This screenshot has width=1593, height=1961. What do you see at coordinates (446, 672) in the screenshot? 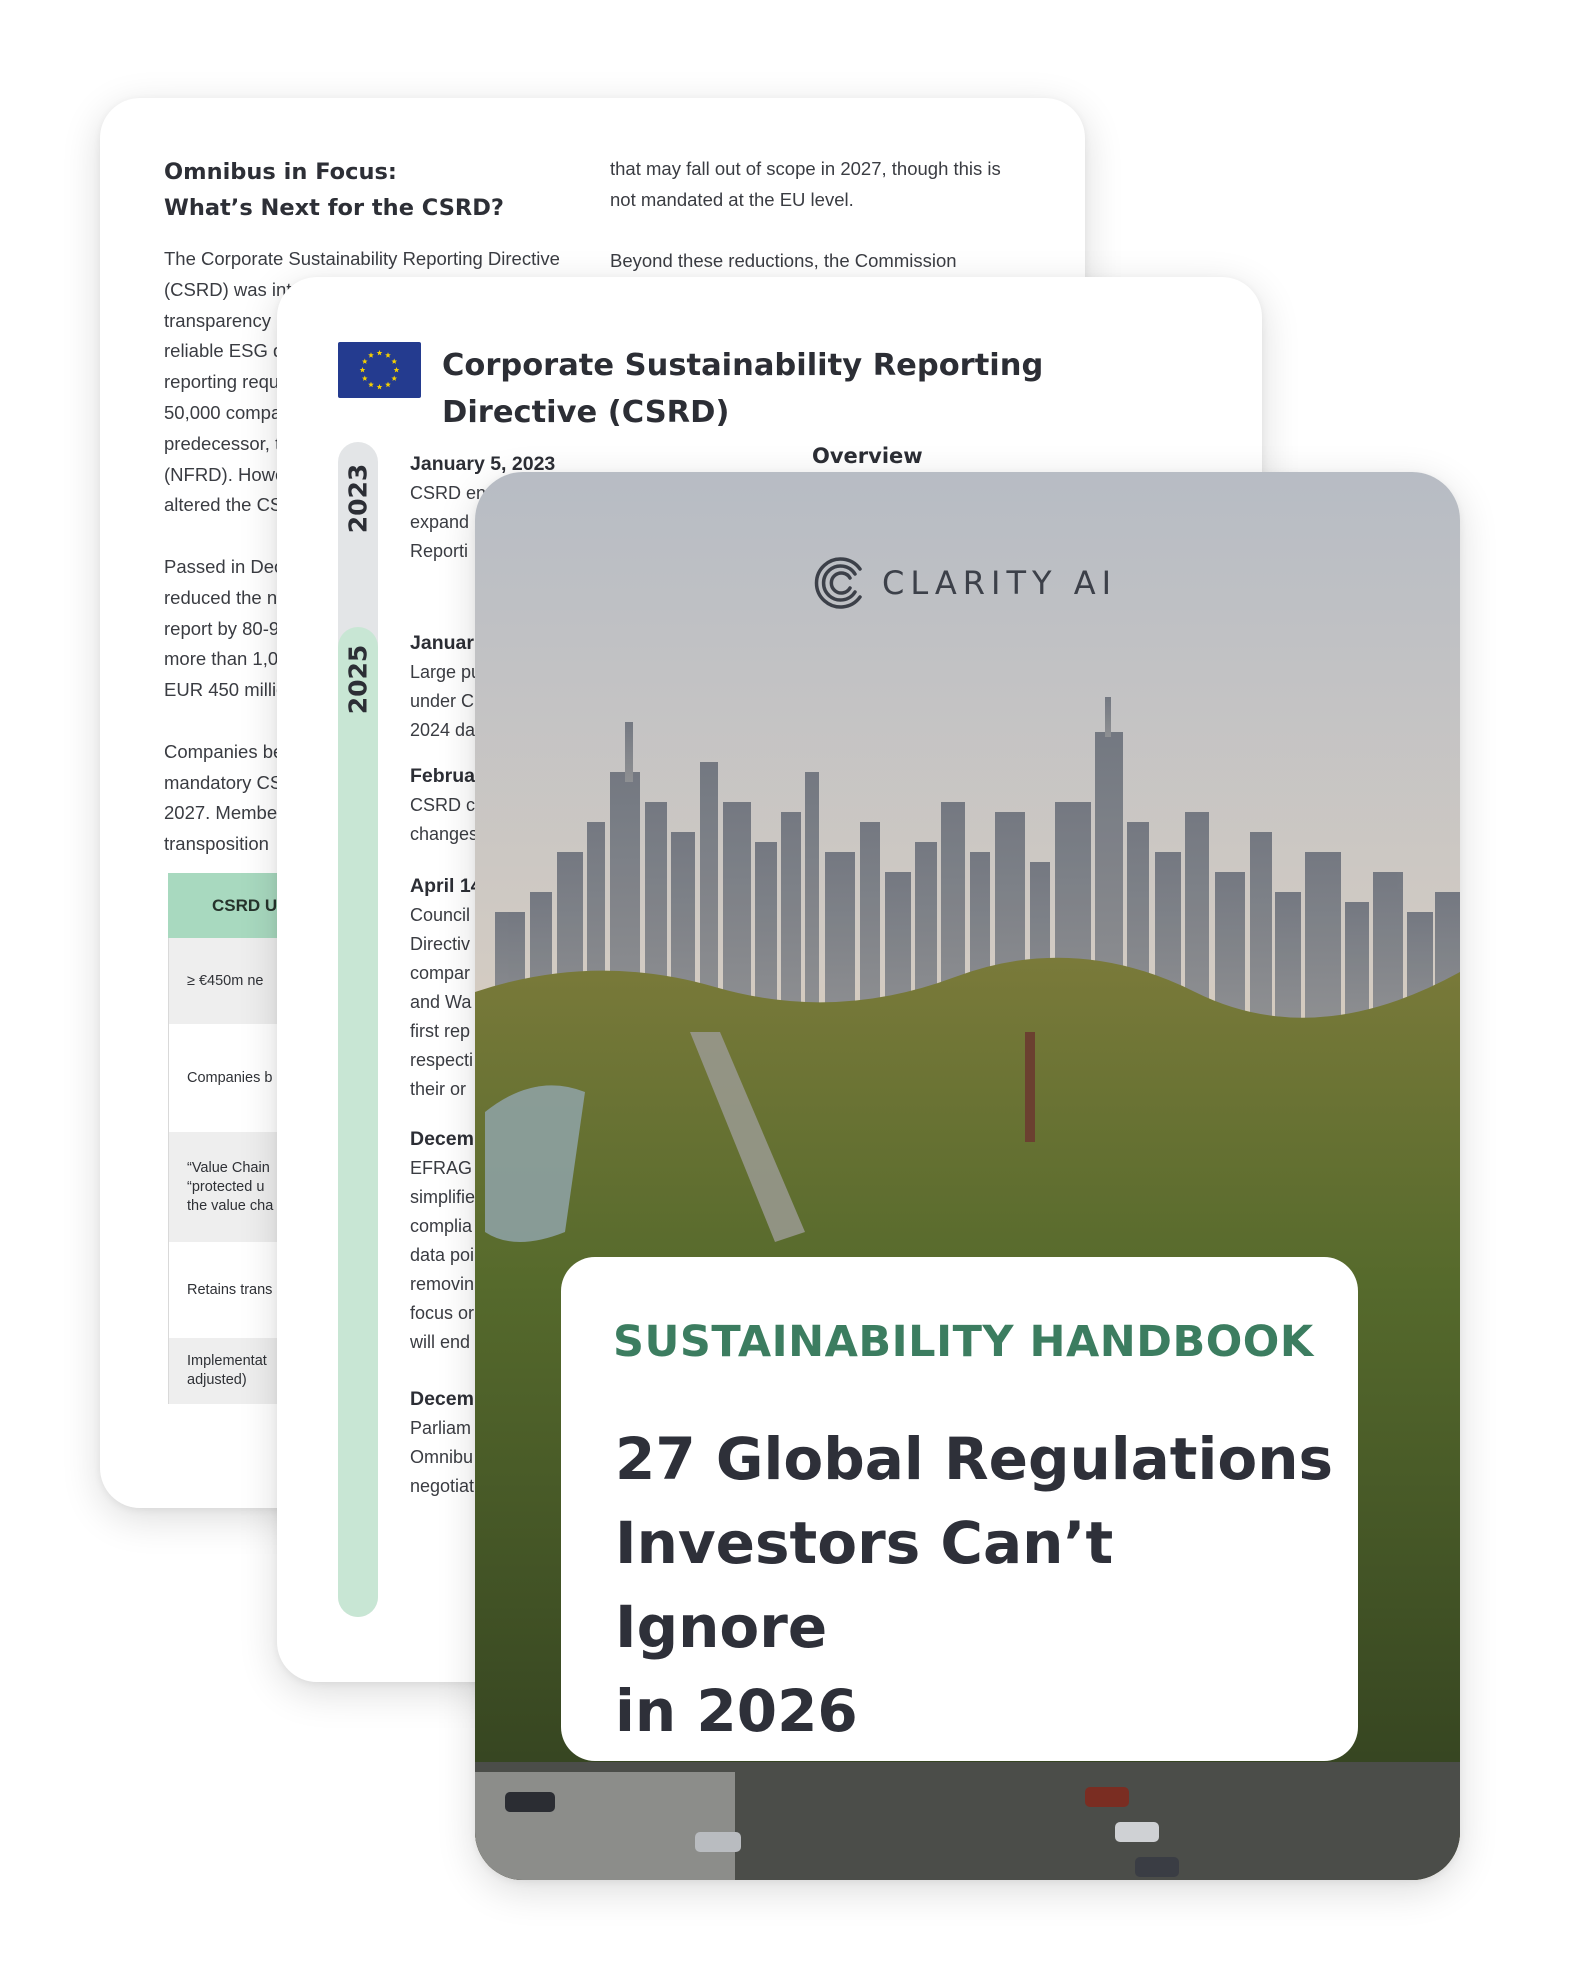
I see `timeline-text-line: Large pu` at bounding box center [446, 672].